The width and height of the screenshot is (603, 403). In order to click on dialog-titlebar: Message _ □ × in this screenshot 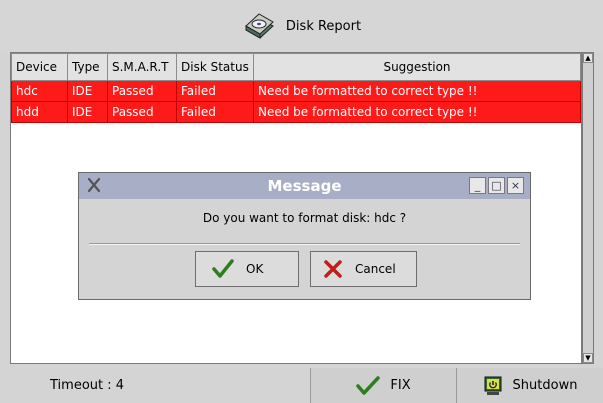, I will do `click(304, 186)`.